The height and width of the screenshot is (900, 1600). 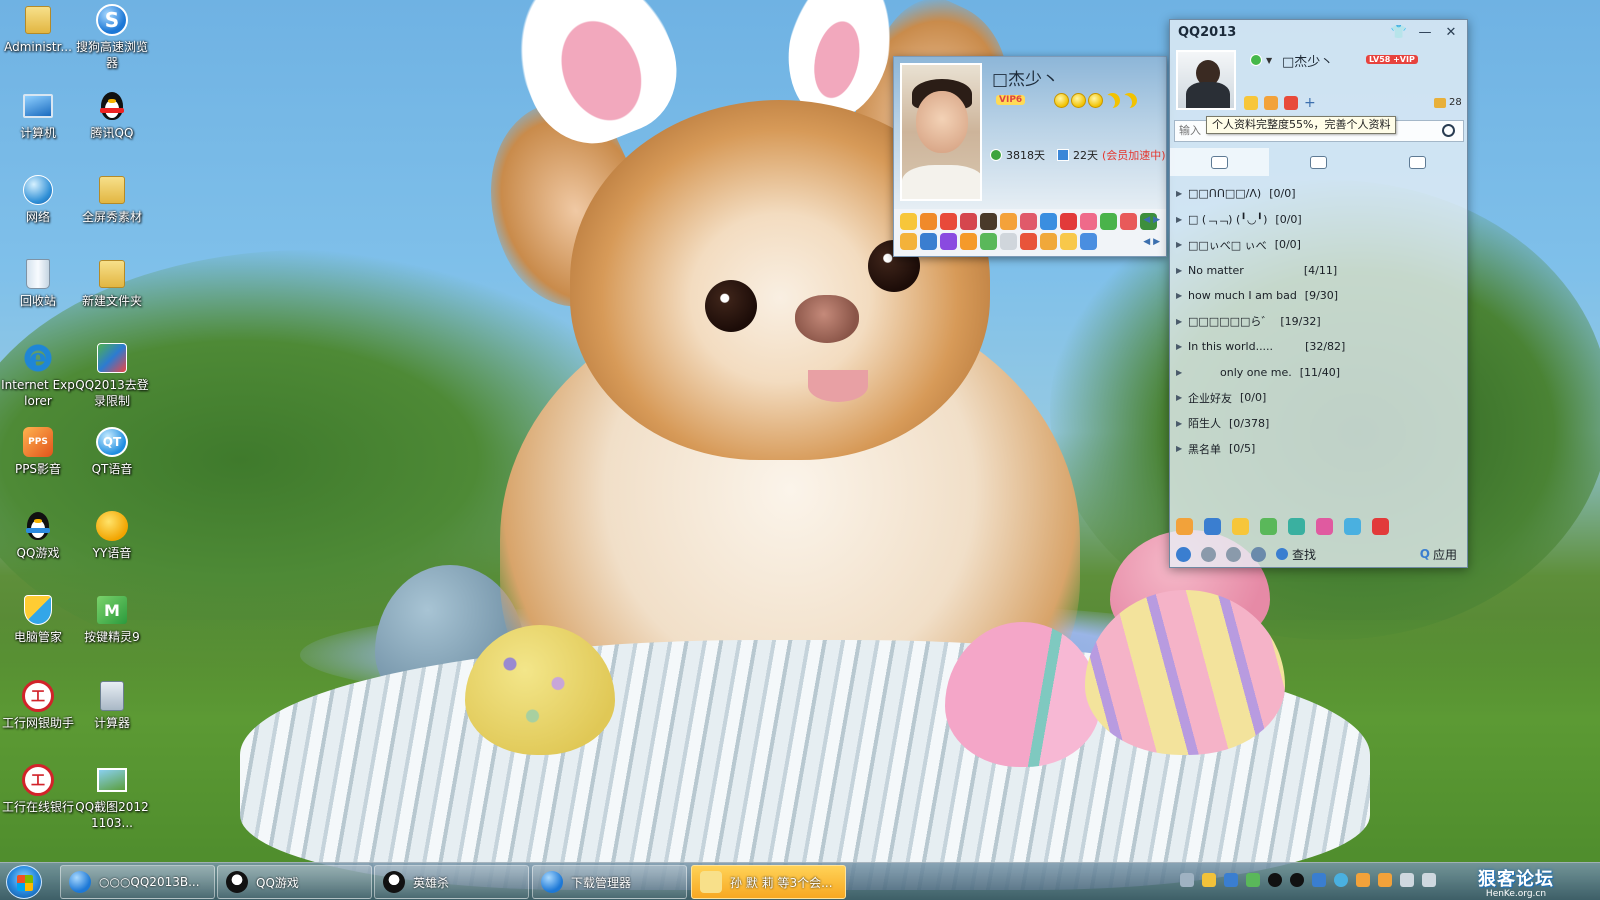 What do you see at coordinates (38, 789) in the screenshot?
I see `desktop-icon-icbc-online: 工 工行在线银行` at bounding box center [38, 789].